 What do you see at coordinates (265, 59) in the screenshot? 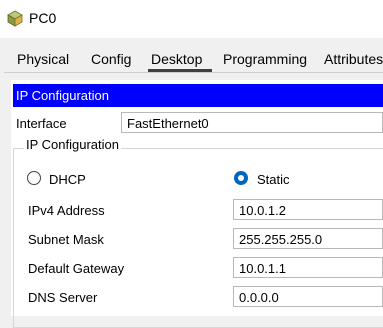
I see `tab-programming: Programming` at bounding box center [265, 59].